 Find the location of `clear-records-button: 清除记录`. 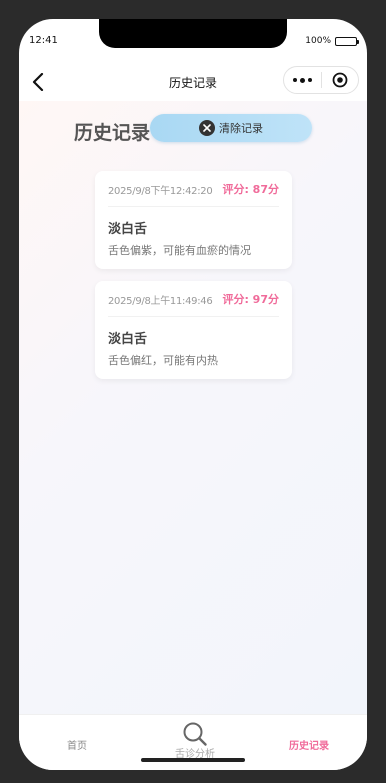

clear-records-button: 清除记录 is located at coordinates (231, 128).